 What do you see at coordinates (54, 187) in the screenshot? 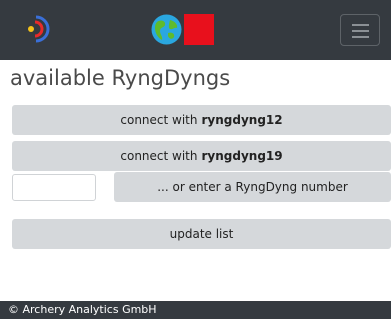
I see `ryngdyng-number-input` at bounding box center [54, 187].